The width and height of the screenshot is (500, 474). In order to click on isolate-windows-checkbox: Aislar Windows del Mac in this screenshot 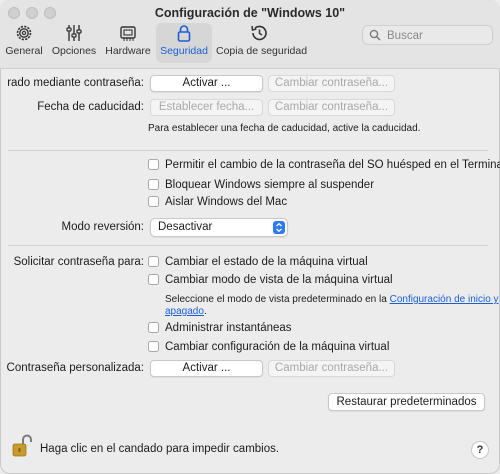, I will do `click(217, 202)`.